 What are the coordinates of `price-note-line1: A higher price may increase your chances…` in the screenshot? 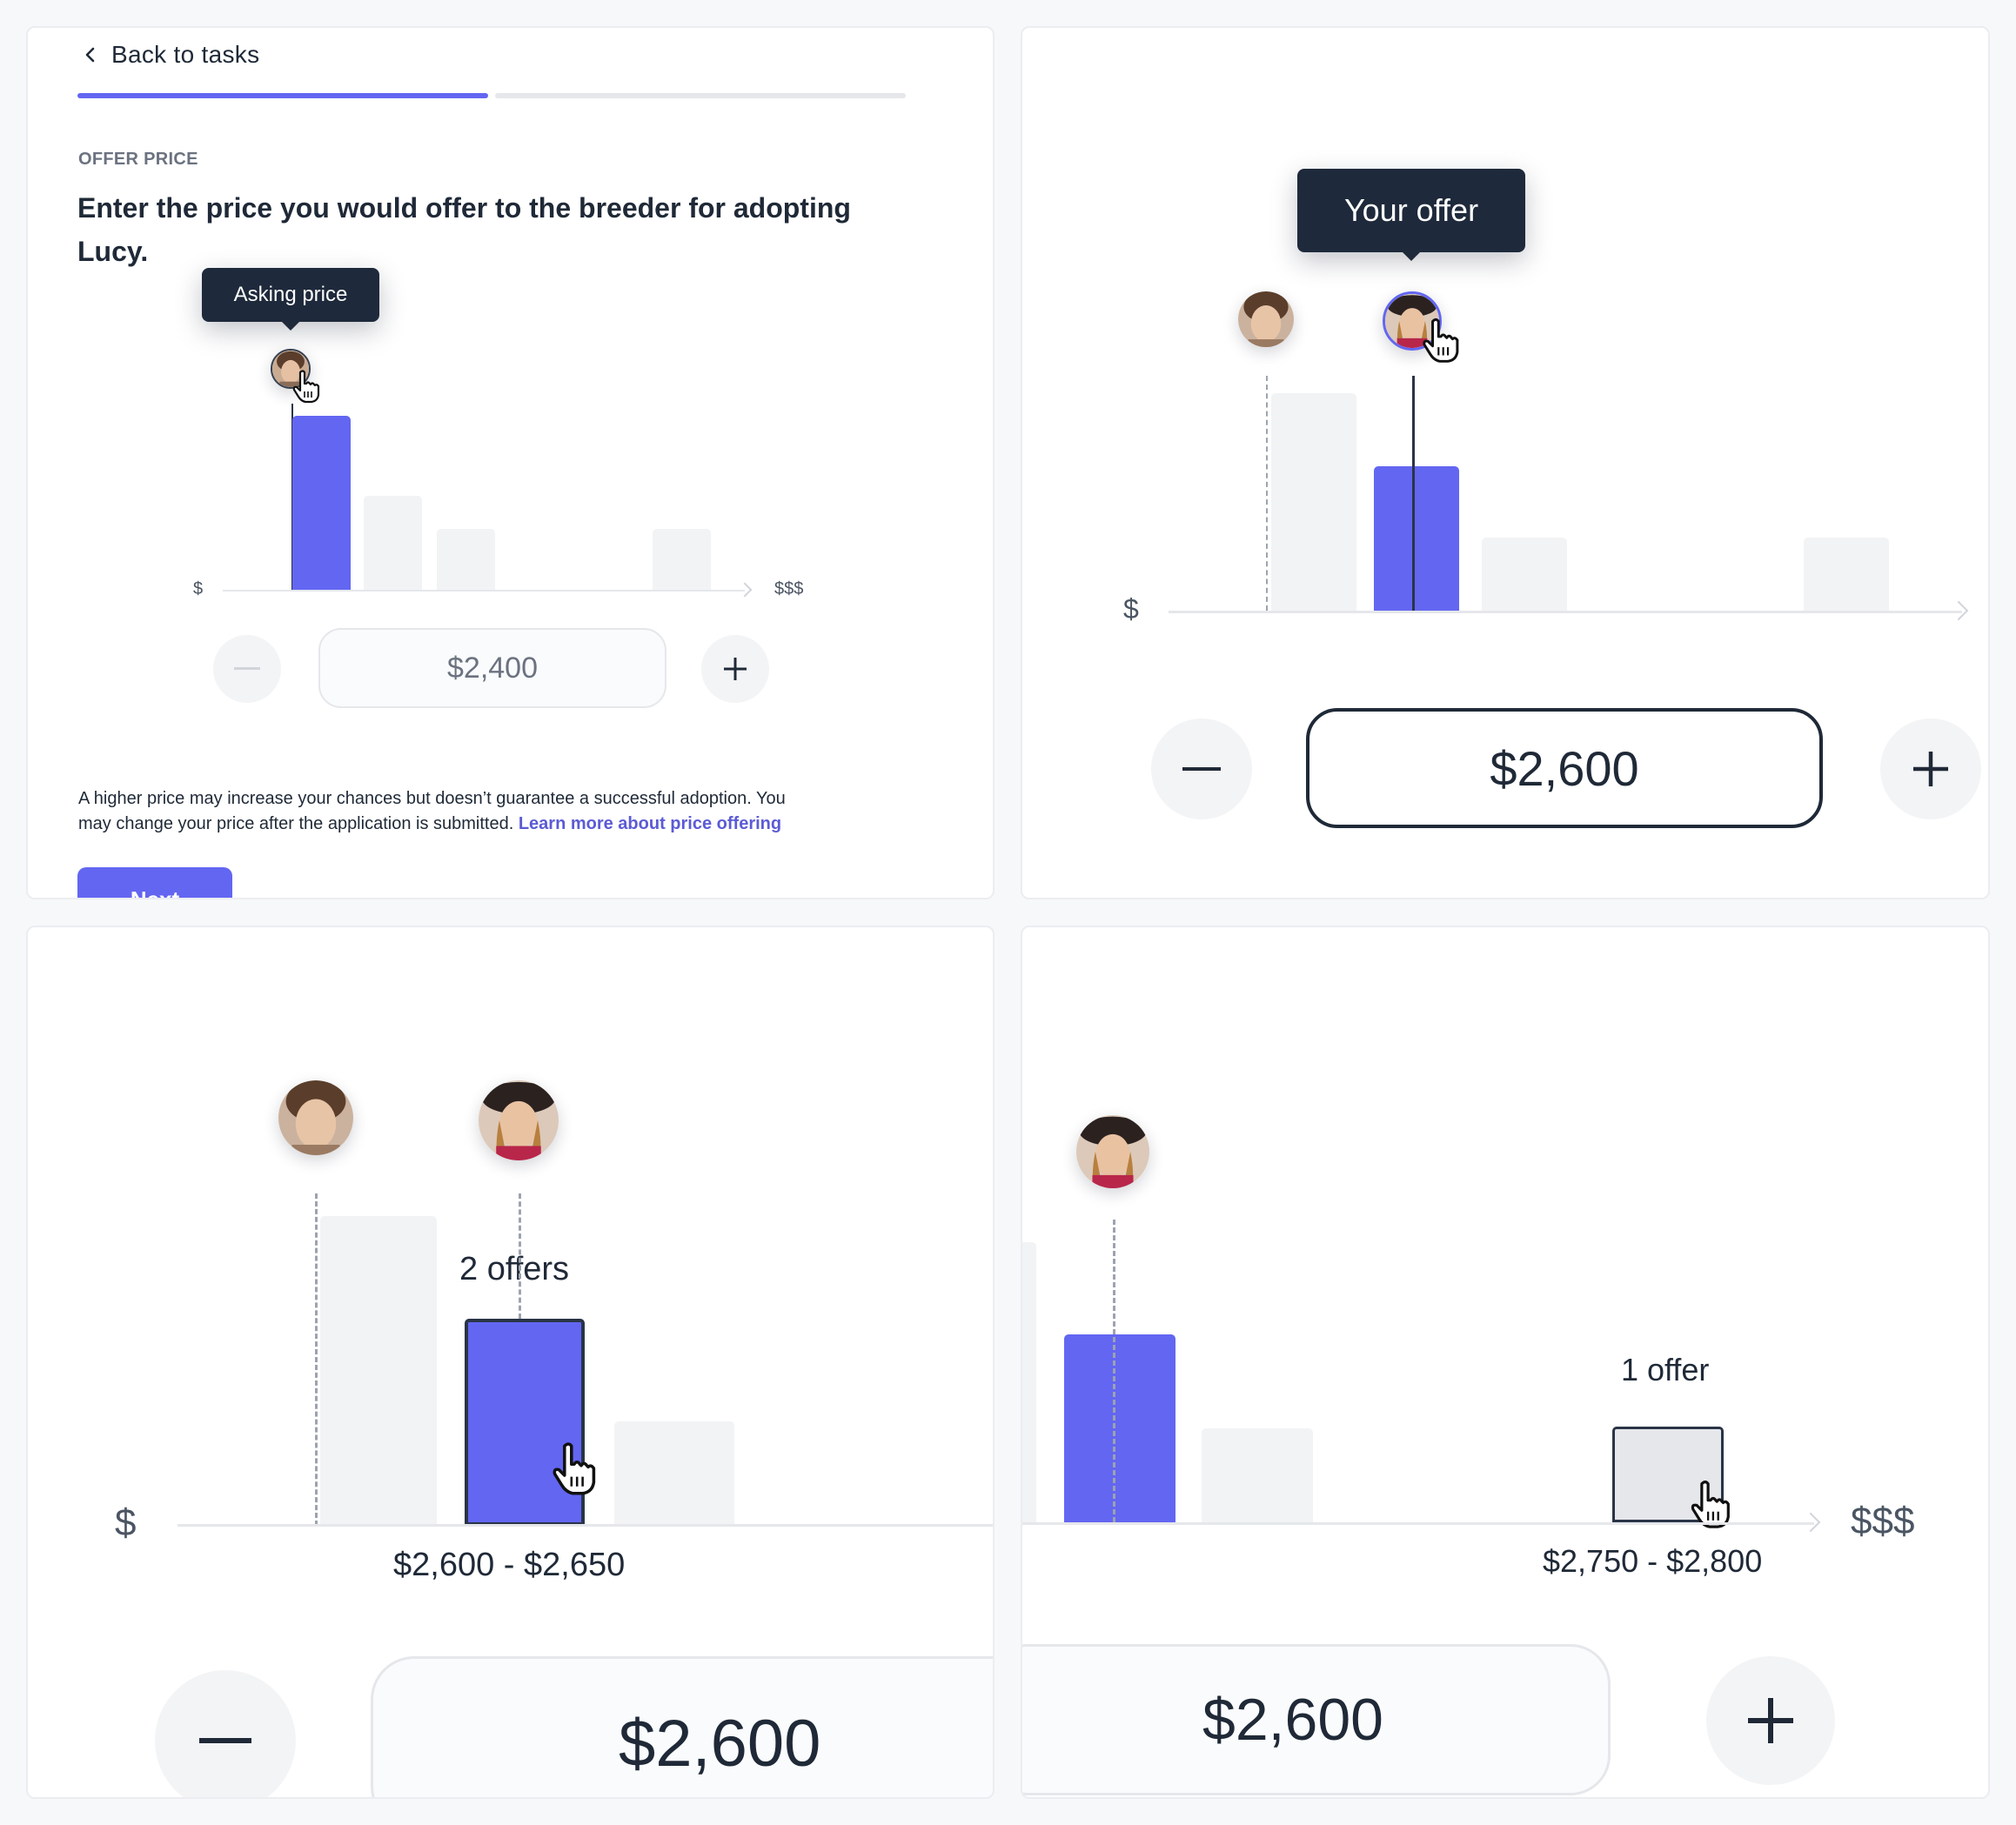 It's located at (432, 799).